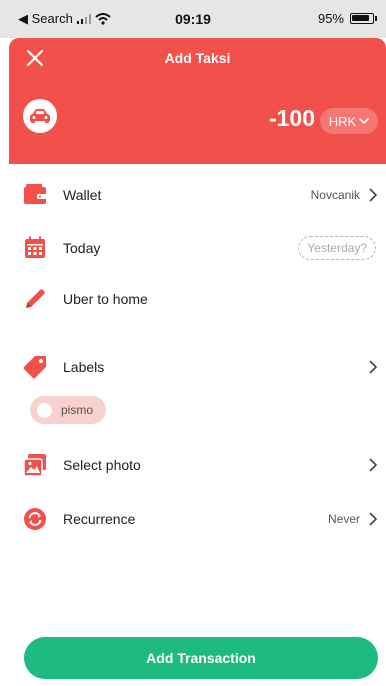 The image size is (386, 686). I want to click on currency-selector: HRK, so click(349, 121).